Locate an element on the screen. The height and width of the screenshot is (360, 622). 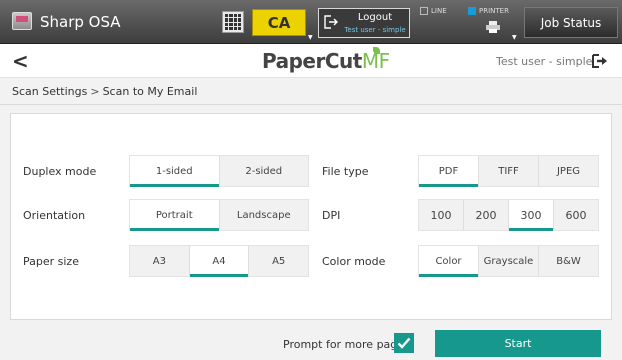
printer-icon is located at coordinates (493, 27).